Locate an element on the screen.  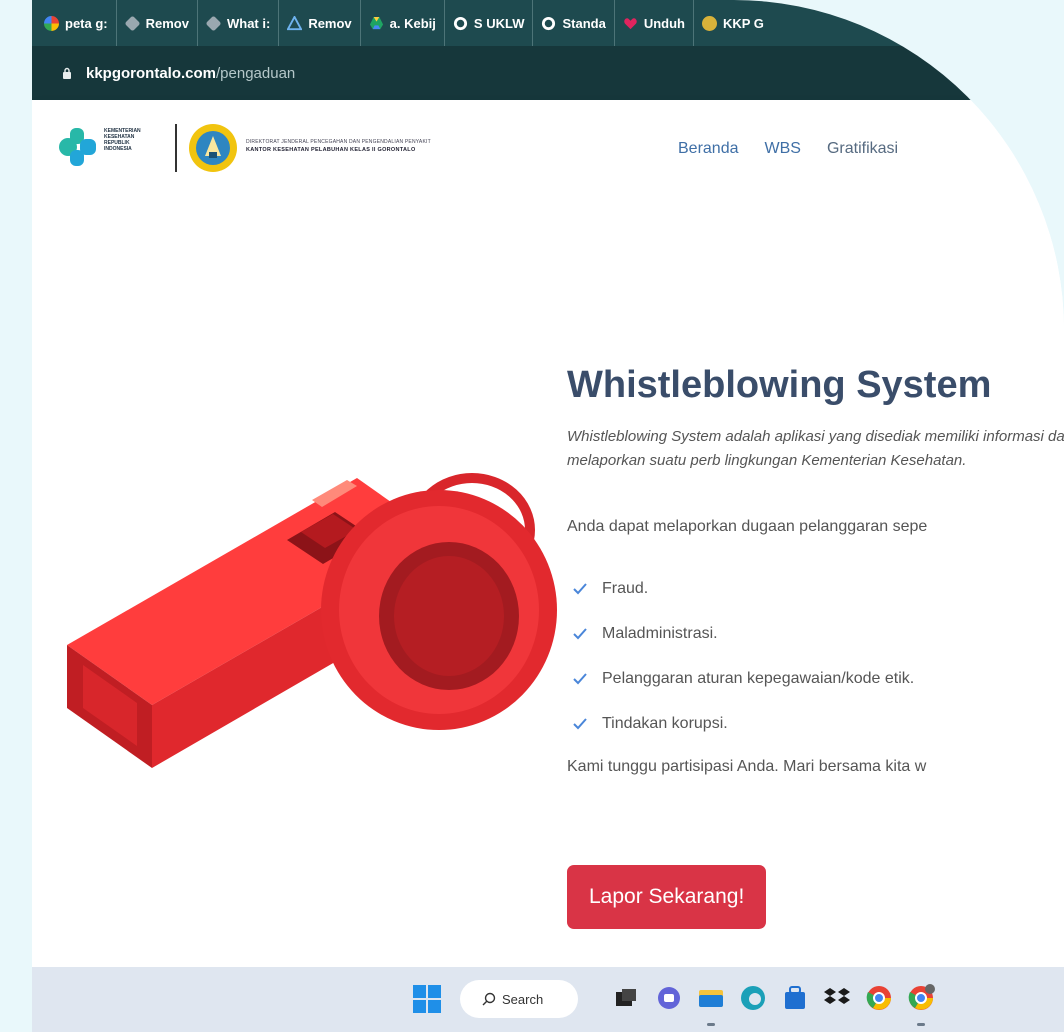
main-nav: Beranda WBS Gratifikasi is located at coordinates (788, 149).